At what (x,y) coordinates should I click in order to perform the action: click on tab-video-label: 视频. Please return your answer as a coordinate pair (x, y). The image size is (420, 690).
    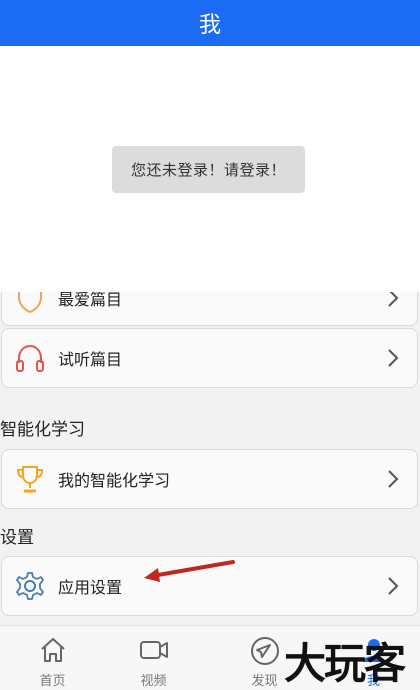
    Looking at the image, I should click on (153, 681).